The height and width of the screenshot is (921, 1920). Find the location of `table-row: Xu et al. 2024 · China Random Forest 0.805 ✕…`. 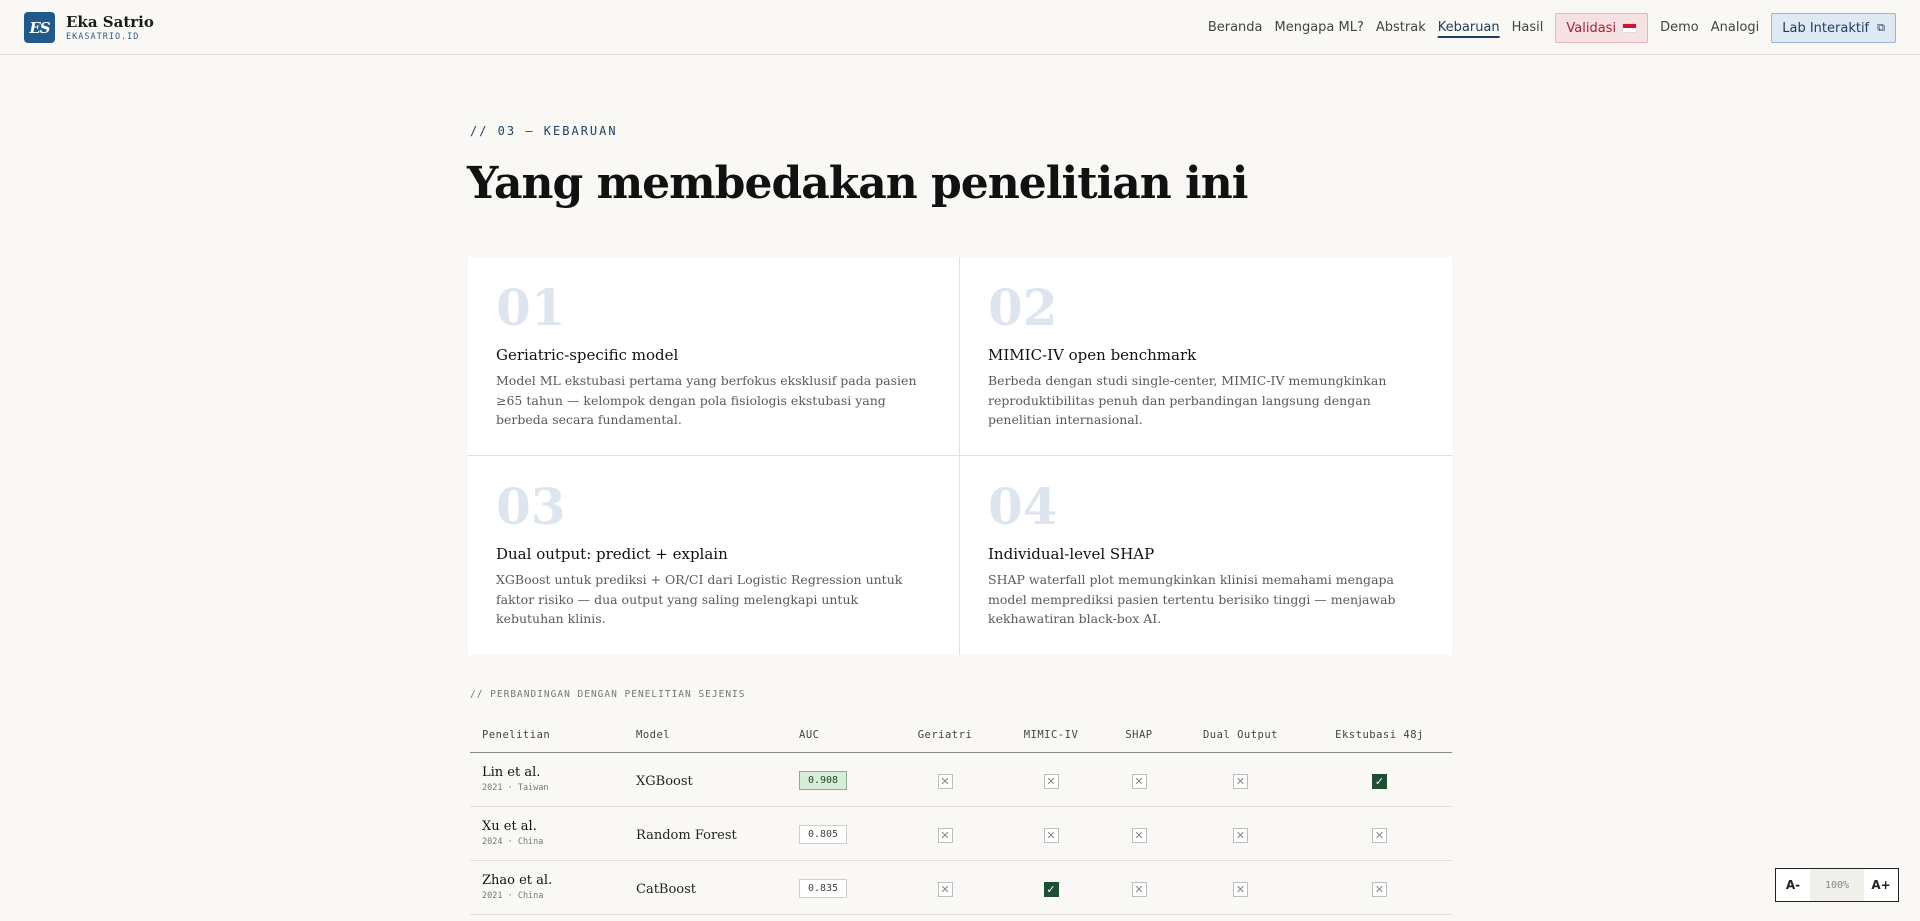

table-row: Xu et al. 2024 · China Random Forest 0.805 ✕… is located at coordinates (961, 833).